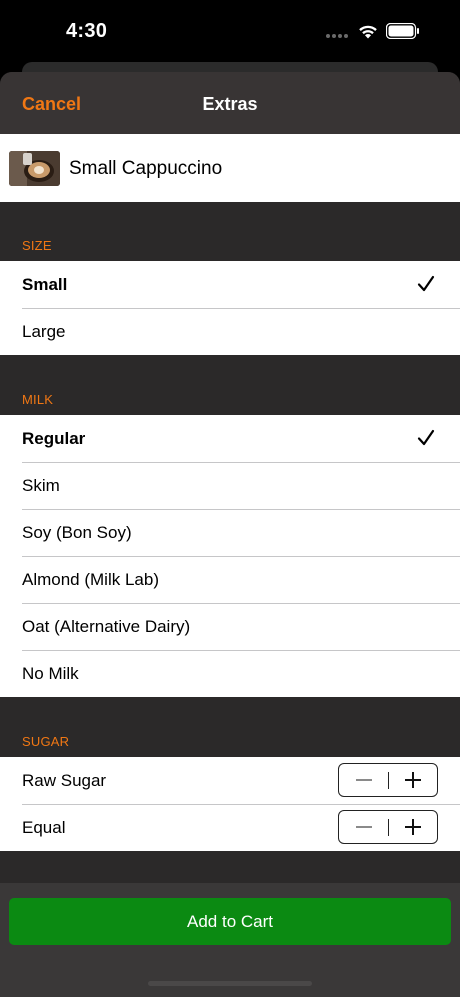  Describe the element at coordinates (106, 626) in the screenshot. I see `option-label: Oat (Alternative Dairy)` at that location.